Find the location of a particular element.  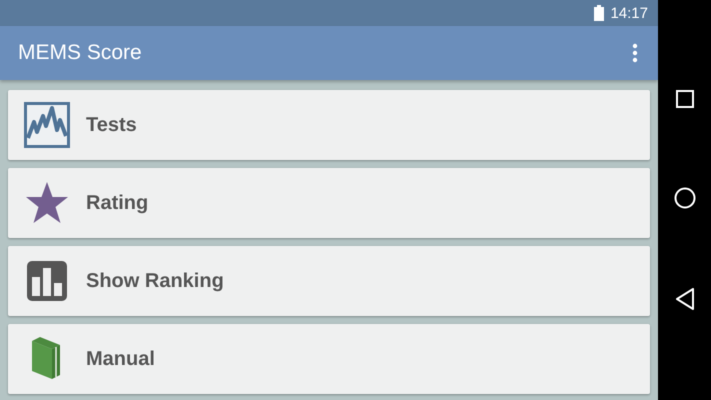

status-time: 14:17 is located at coordinates (629, 13).